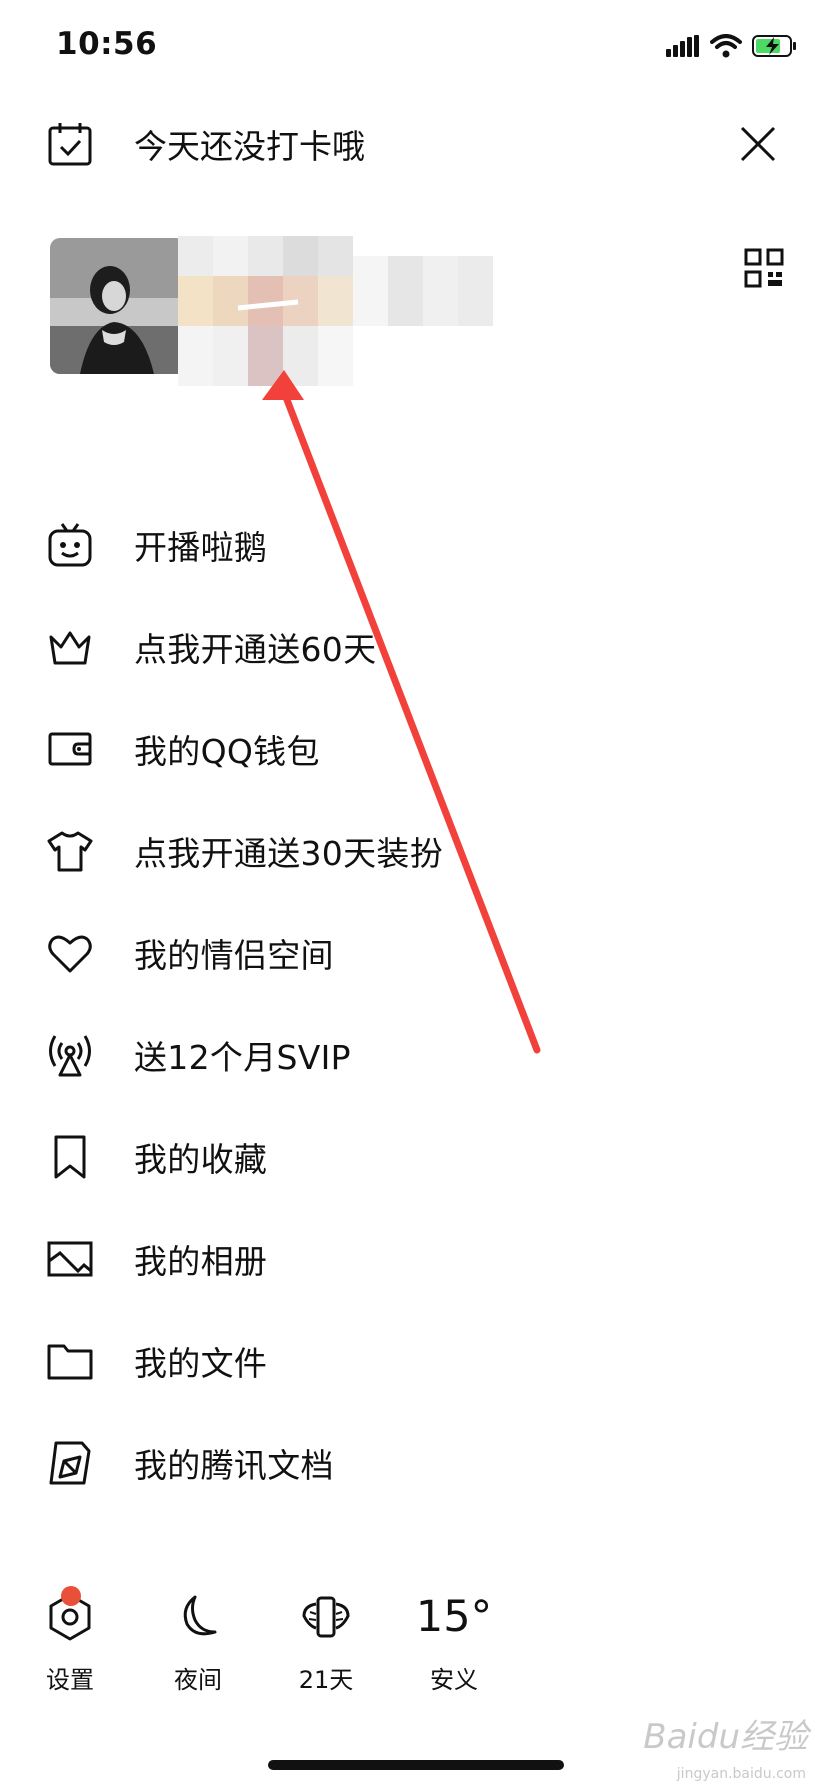 The image size is (828, 1792). Describe the element at coordinates (255, 649) in the screenshot. I see `menu-item-label: 点我开通送60天` at that location.